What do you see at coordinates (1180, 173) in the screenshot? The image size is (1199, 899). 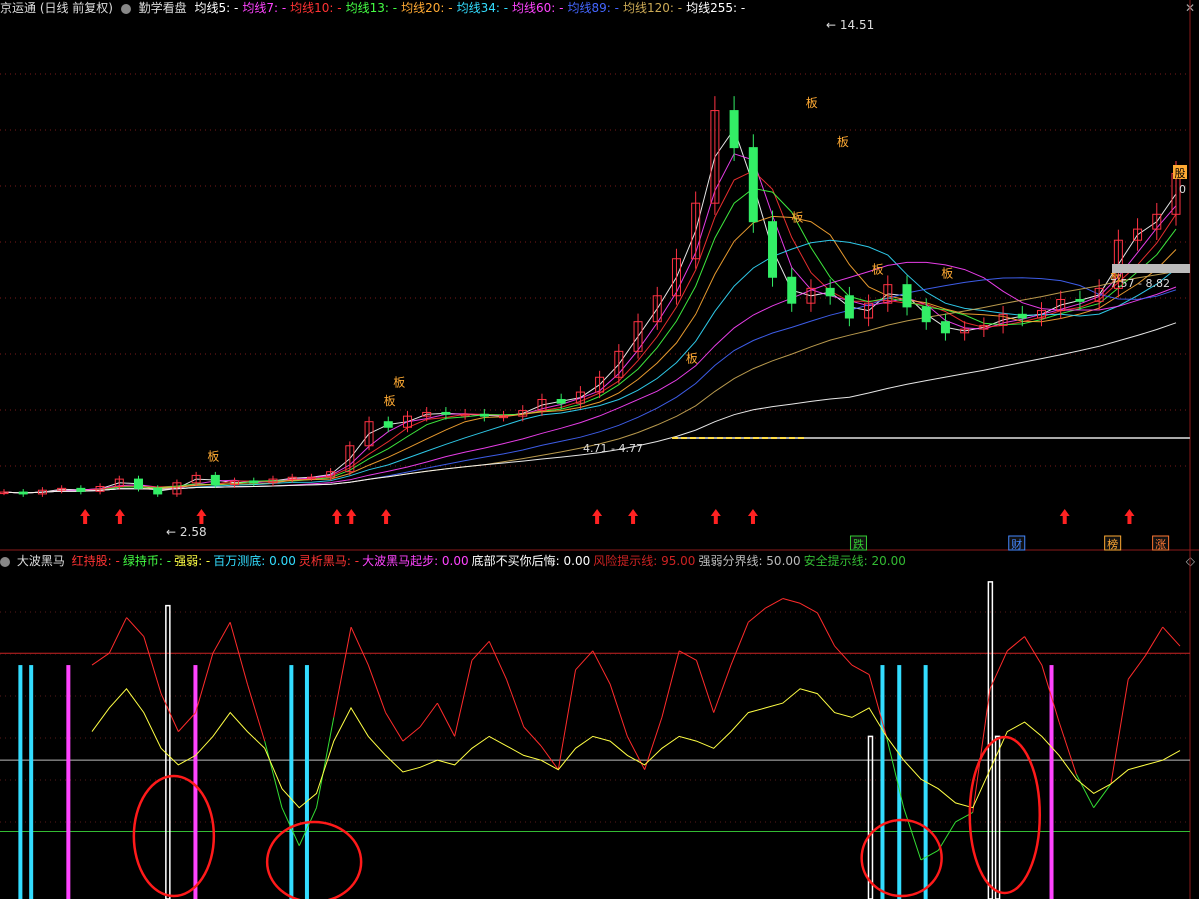 I see `side-tag-text: 股` at bounding box center [1180, 173].